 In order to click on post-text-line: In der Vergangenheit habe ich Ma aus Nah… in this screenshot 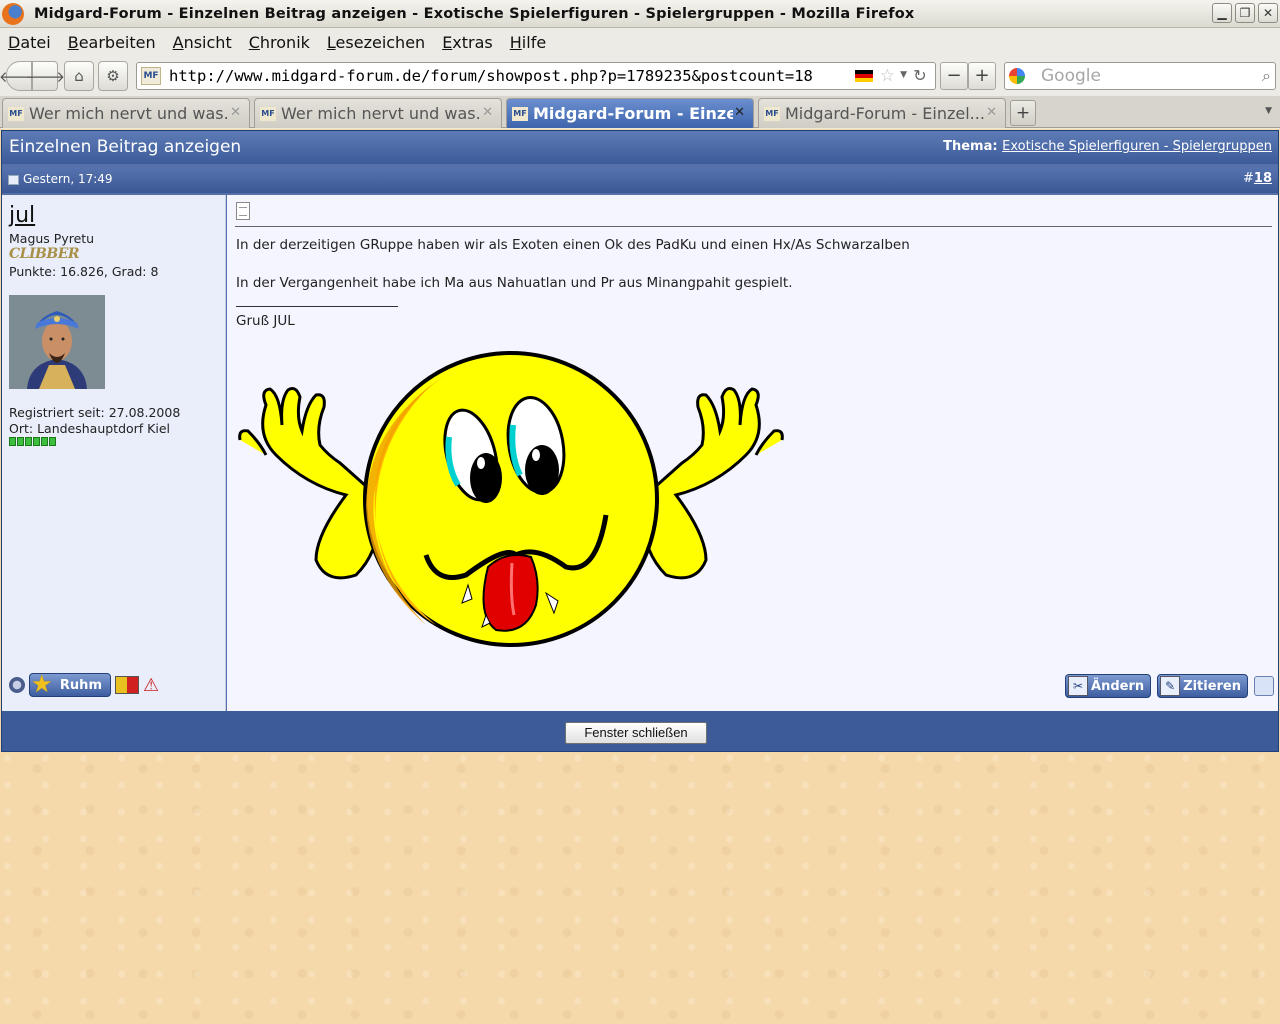, I will do `click(514, 283)`.